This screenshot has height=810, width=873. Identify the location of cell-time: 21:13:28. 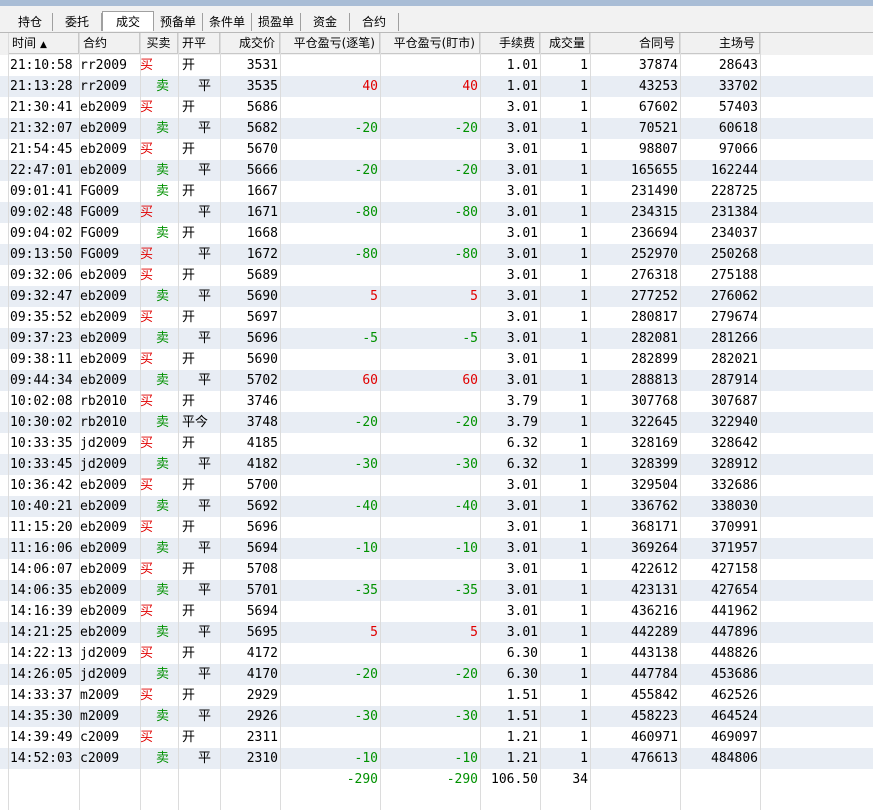
(41, 86).